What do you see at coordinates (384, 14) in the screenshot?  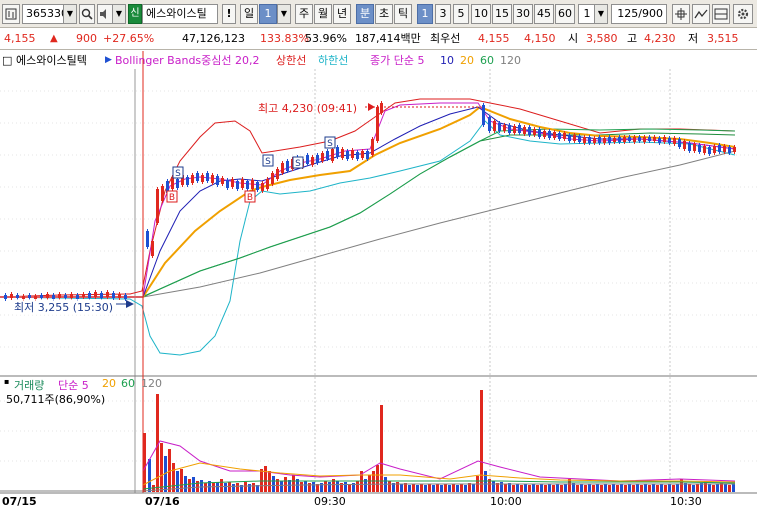 I see `period-second-button: 초` at bounding box center [384, 14].